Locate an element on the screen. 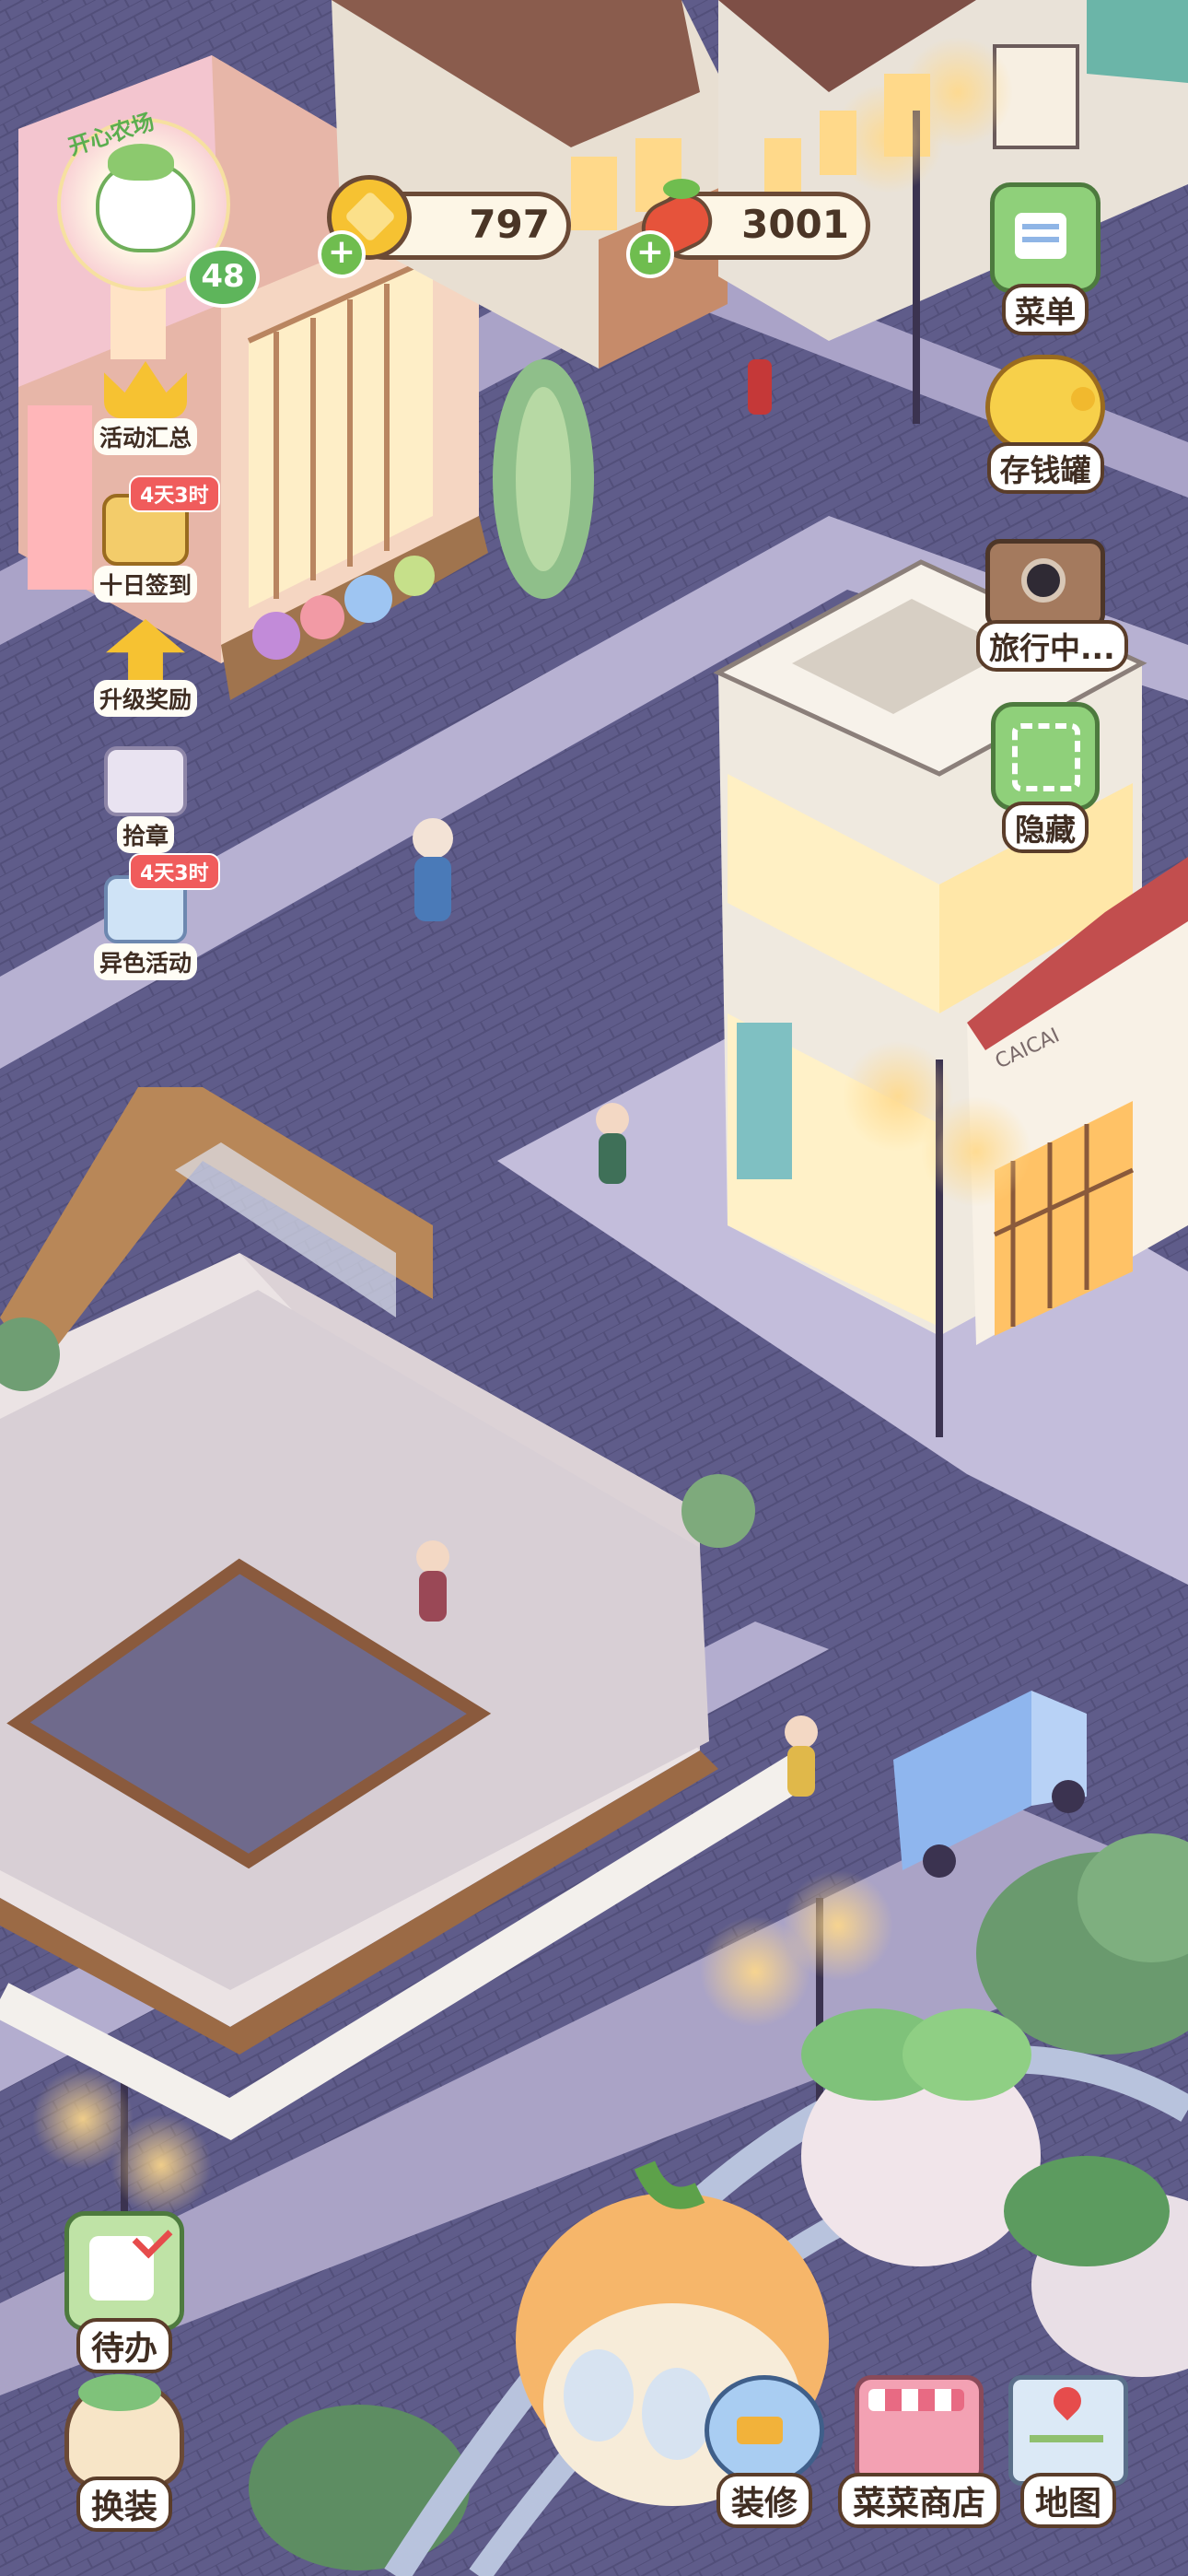 The width and height of the screenshot is (1188, 2576). todo-label: 待办 is located at coordinates (124, 2345).